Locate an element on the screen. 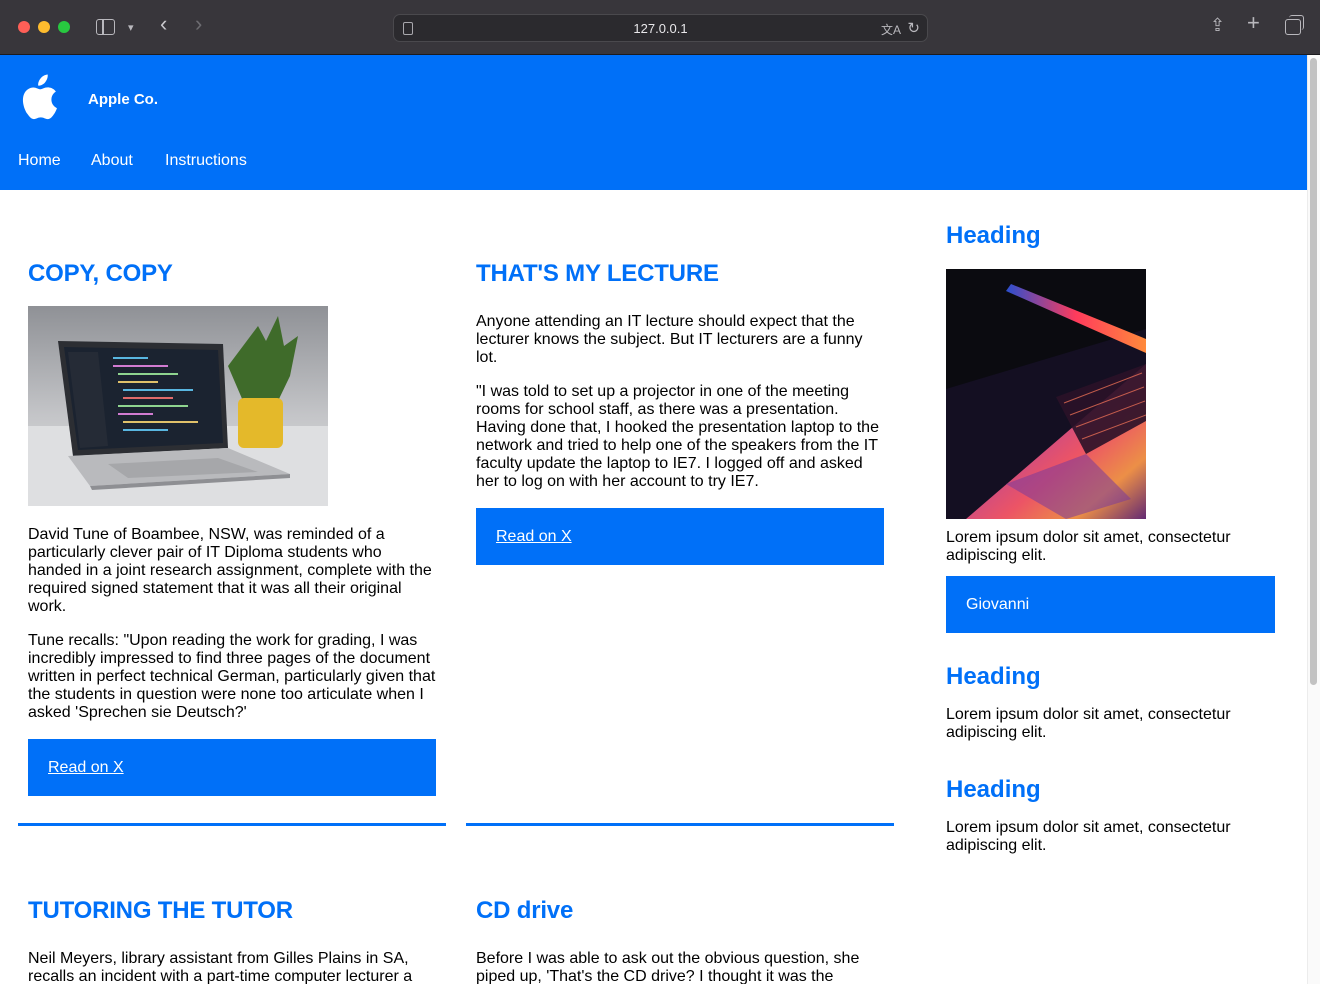  nav-instructions-link: Instructions is located at coordinates (206, 161).